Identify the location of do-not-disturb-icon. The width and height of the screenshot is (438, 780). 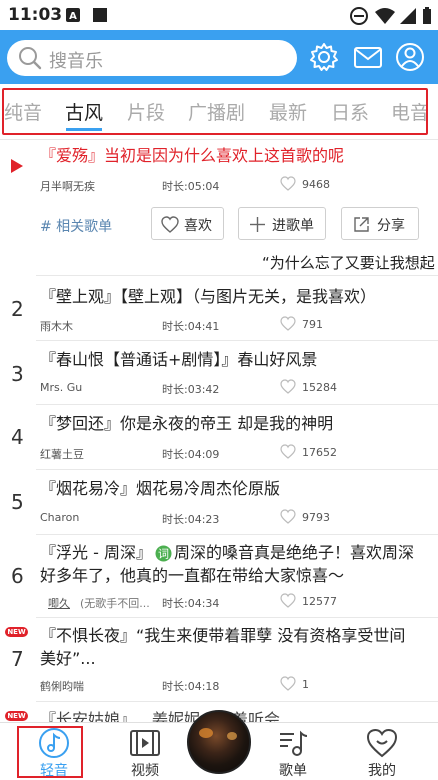
(359, 16).